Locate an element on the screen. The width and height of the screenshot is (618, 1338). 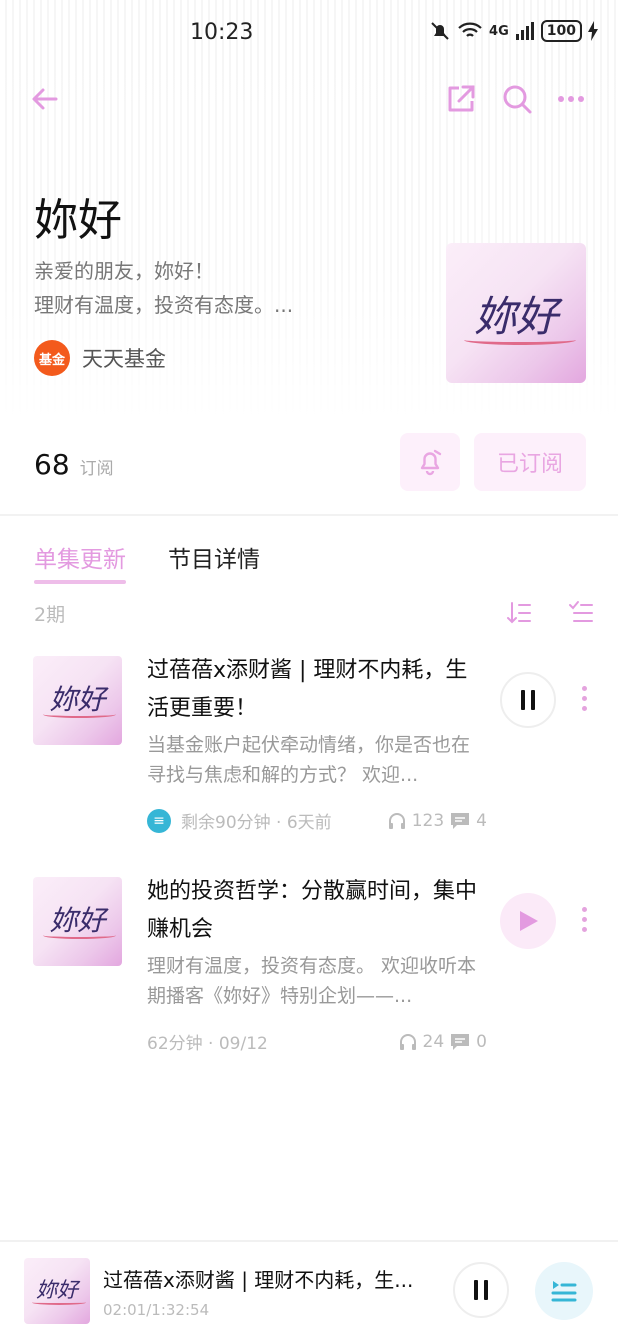
podcast-cover: 妳好 is located at coordinates (516, 313).